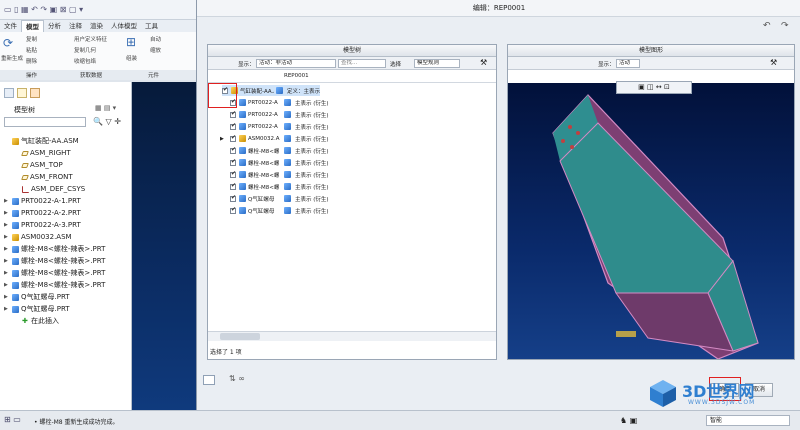  Describe the element at coordinates (296, 63) in the screenshot. I see `show-dropdown: 活动：非活动` at that location.